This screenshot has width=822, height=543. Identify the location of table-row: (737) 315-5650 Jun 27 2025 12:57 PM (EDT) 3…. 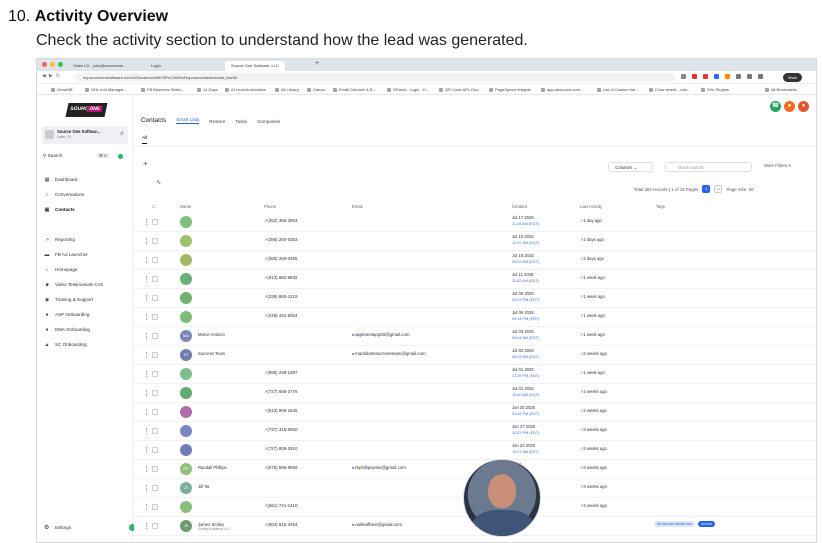
(475, 431).